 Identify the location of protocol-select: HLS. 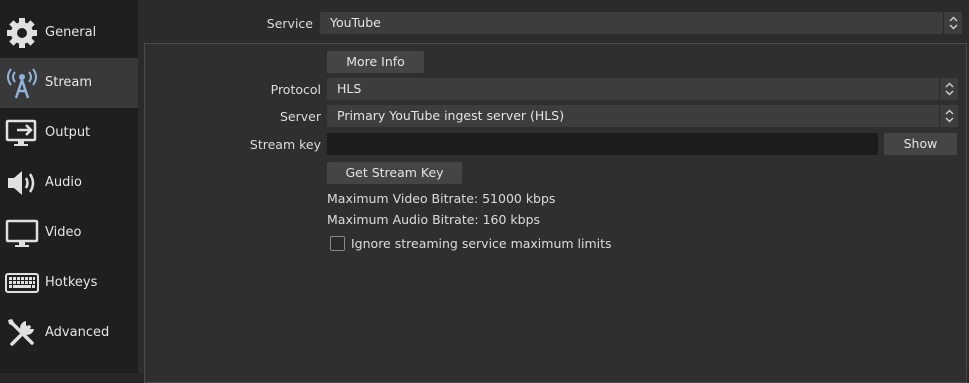
(642, 89).